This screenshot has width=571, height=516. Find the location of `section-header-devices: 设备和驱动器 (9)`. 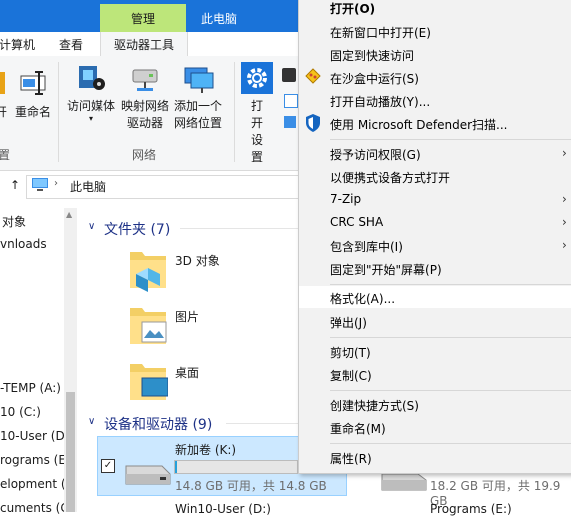

section-header-devices: 设备和驱动器 (9) is located at coordinates (158, 424).